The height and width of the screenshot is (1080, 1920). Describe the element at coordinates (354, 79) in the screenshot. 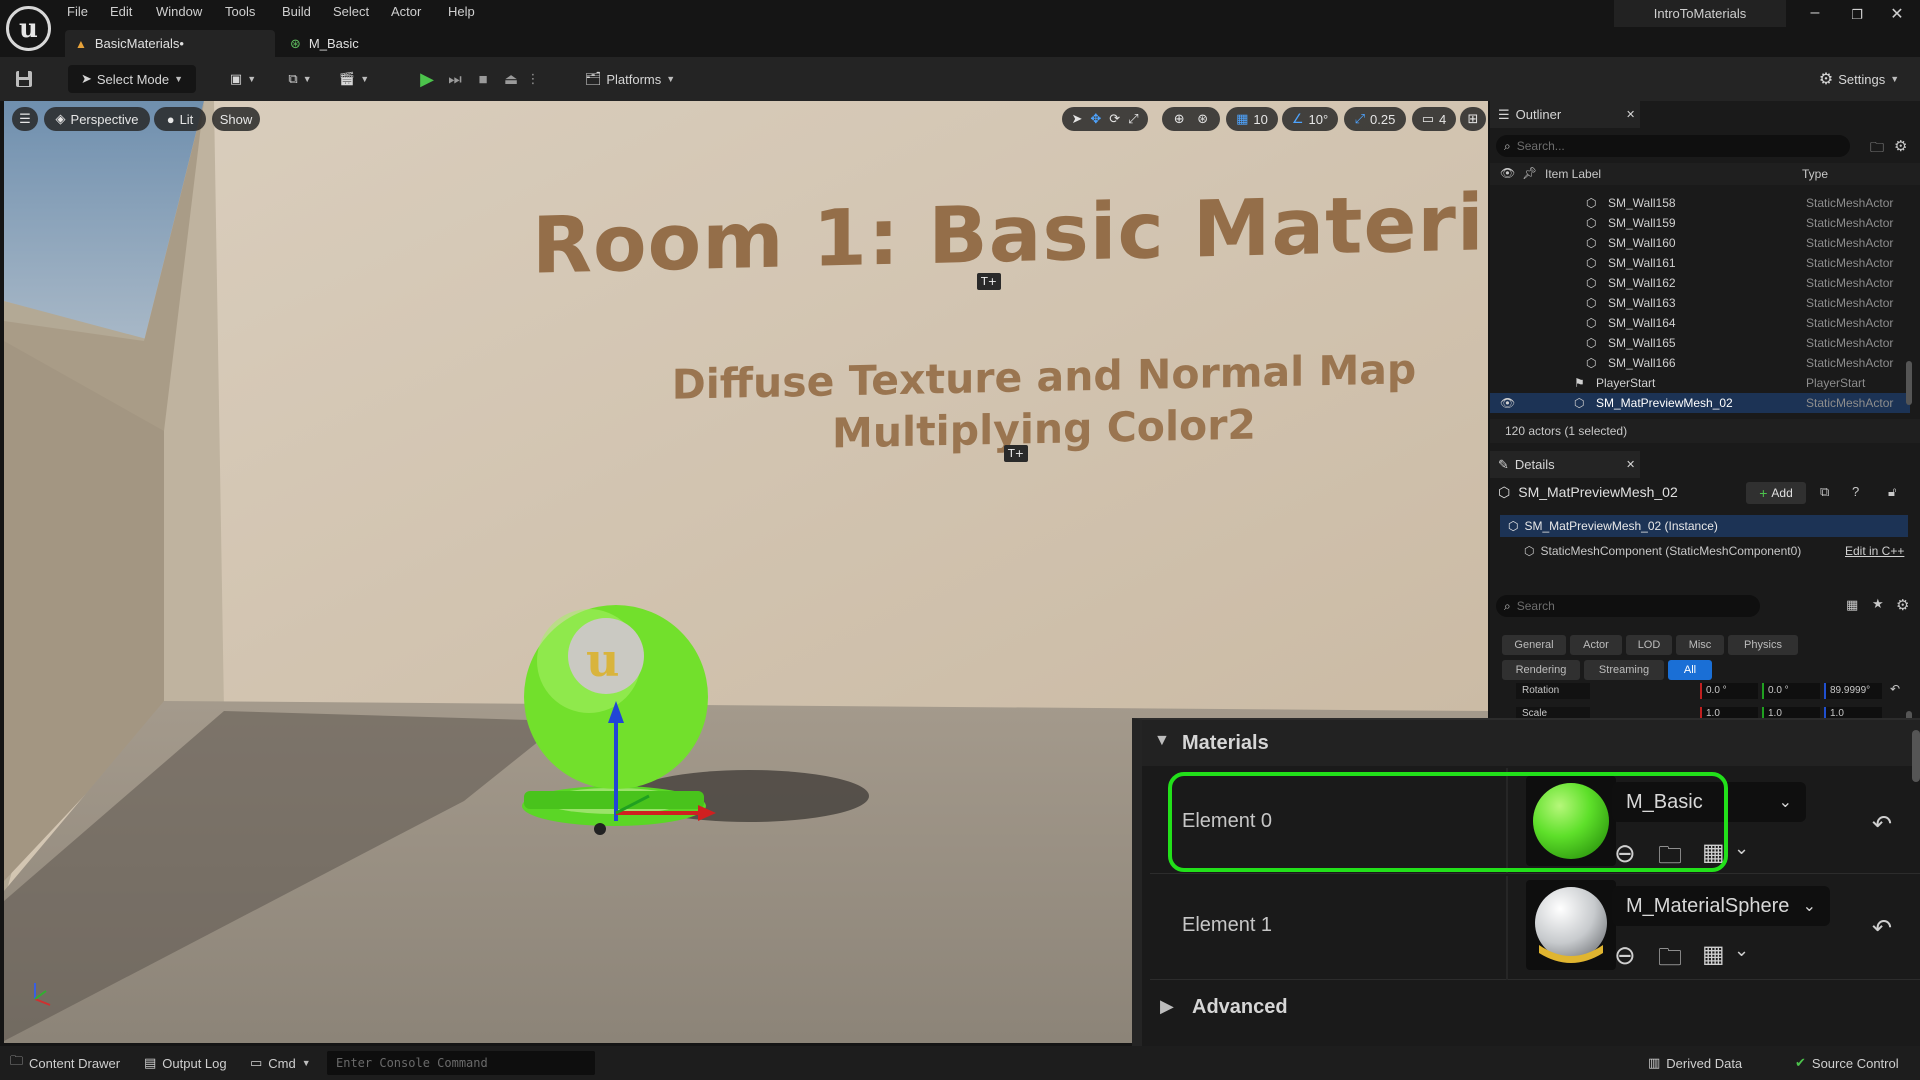

I see `cinematics-button: 🎬︎ ▼` at that location.